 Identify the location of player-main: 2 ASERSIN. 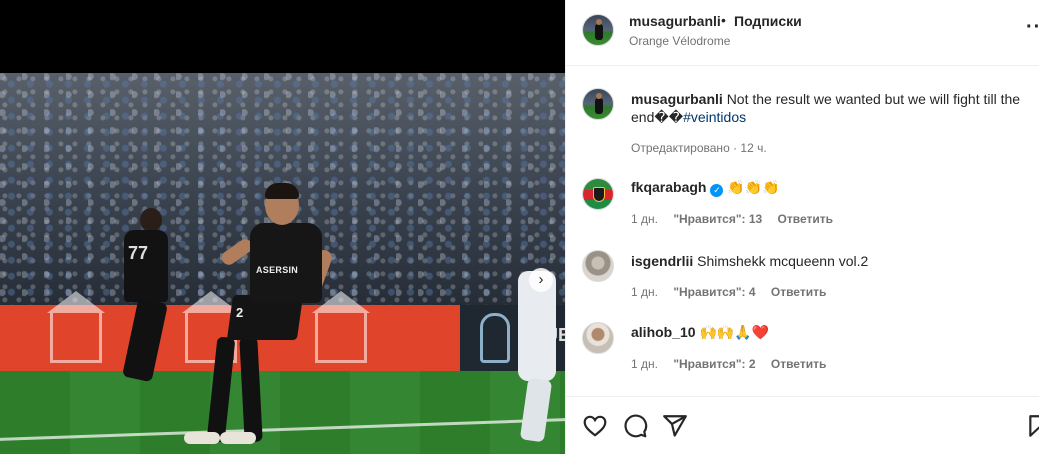
(259, 314).